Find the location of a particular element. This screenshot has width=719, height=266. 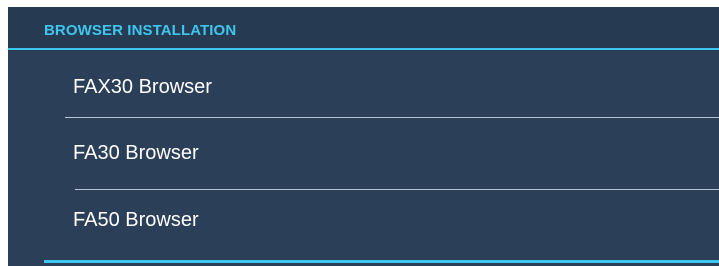

browser-item-label: FA50 Browser is located at coordinates (136, 220).